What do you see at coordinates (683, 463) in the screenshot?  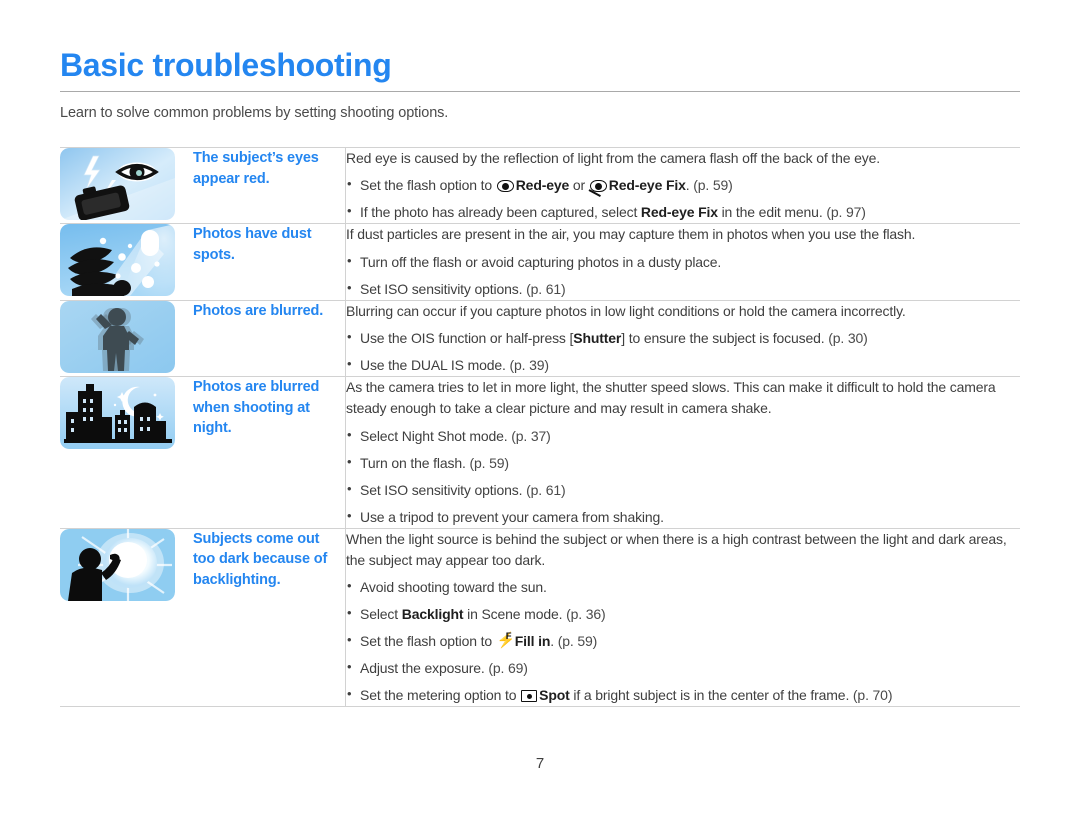 I see `solution-bullet-item: Turn on the flash. (p. 59)` at bounding box center [683, 463].